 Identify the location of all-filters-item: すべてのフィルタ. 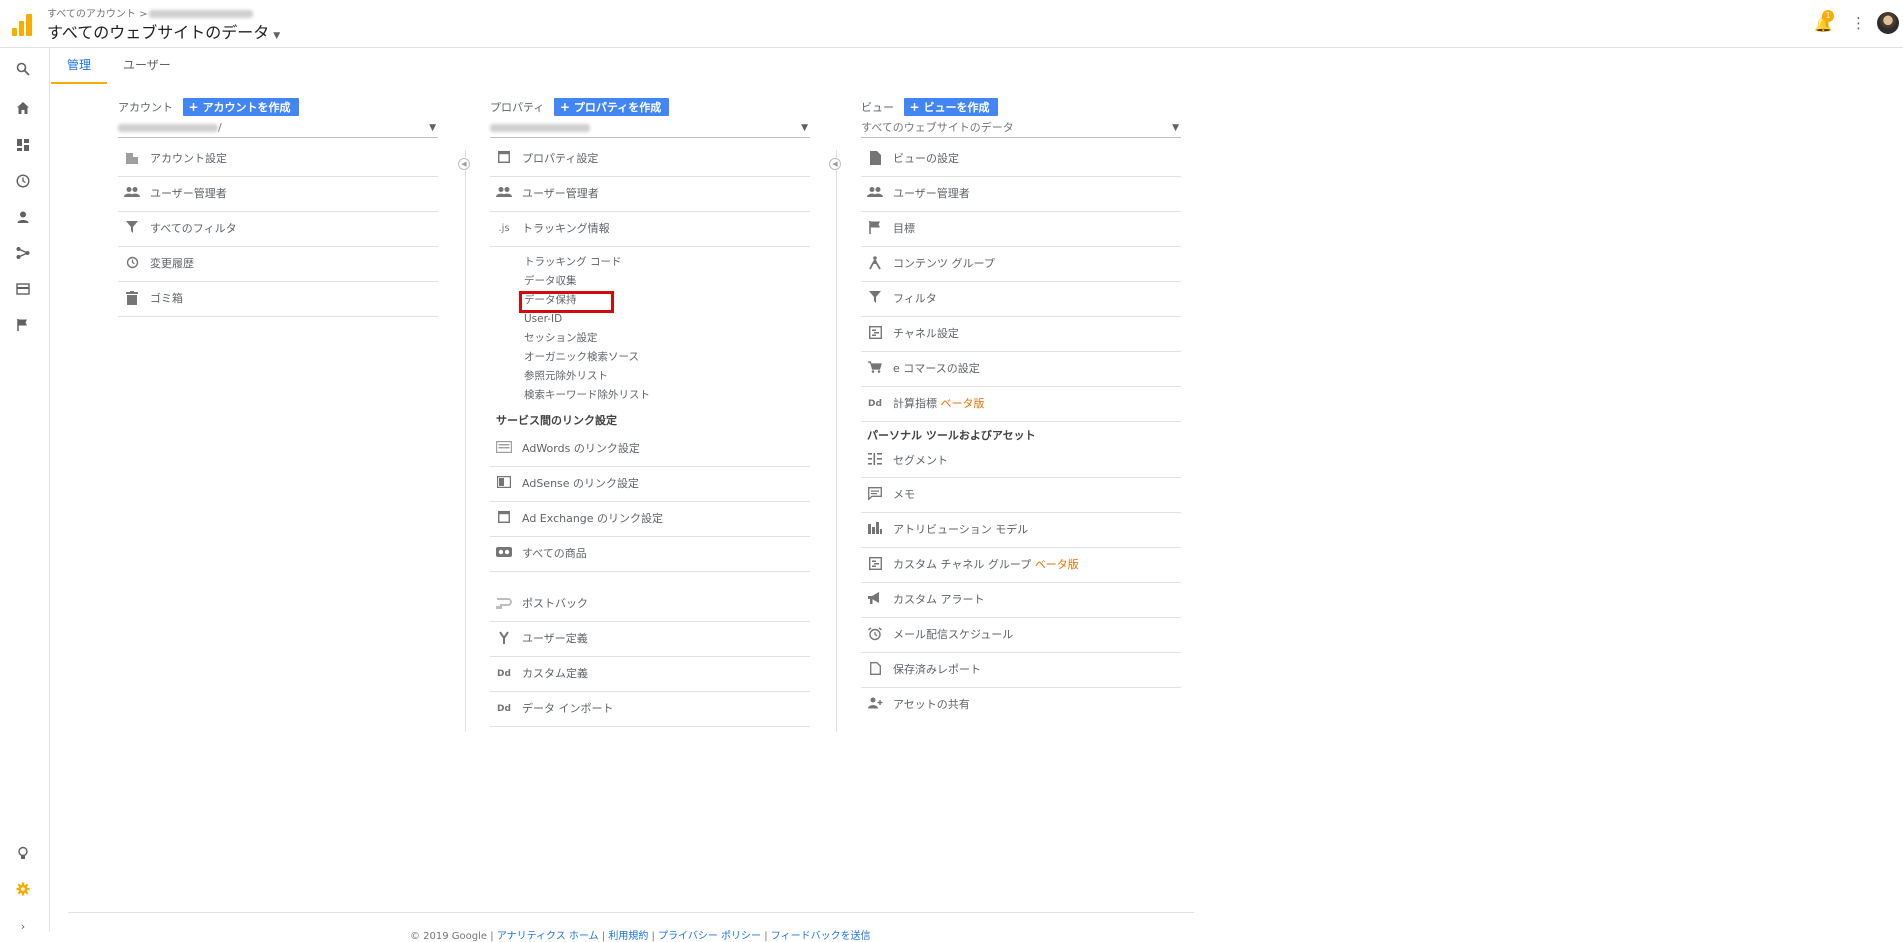
(278, 229).